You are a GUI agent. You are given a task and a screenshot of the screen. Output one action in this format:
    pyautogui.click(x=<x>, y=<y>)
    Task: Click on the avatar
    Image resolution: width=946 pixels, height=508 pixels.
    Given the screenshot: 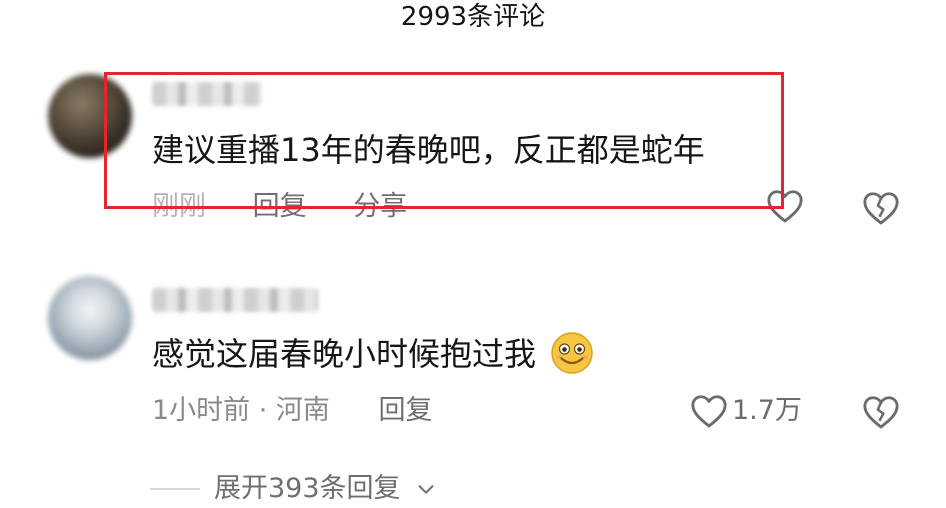 What is the action you would take?
    pyautogui.click(x=90, y=318)
    